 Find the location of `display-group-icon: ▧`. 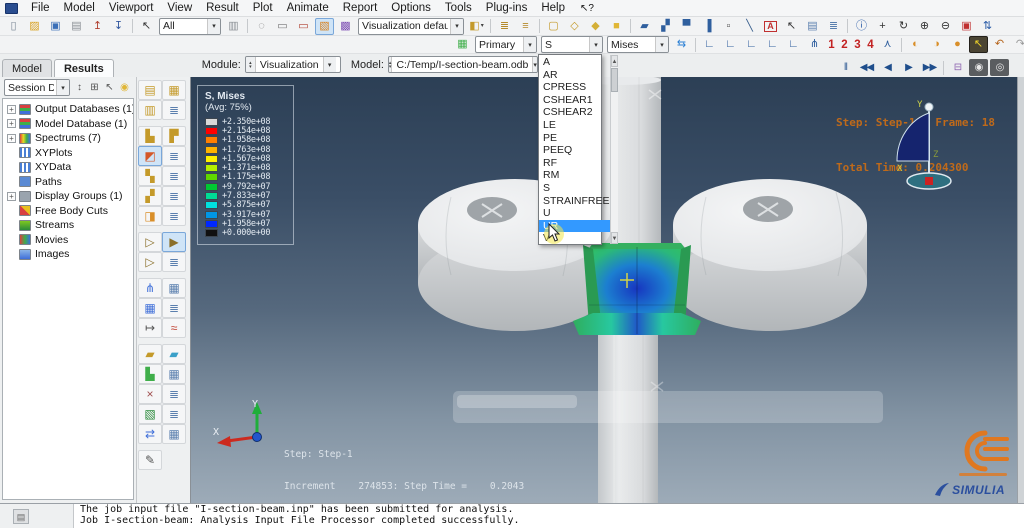

display-group-icon: ▧ is located at coordinates (324, 26).